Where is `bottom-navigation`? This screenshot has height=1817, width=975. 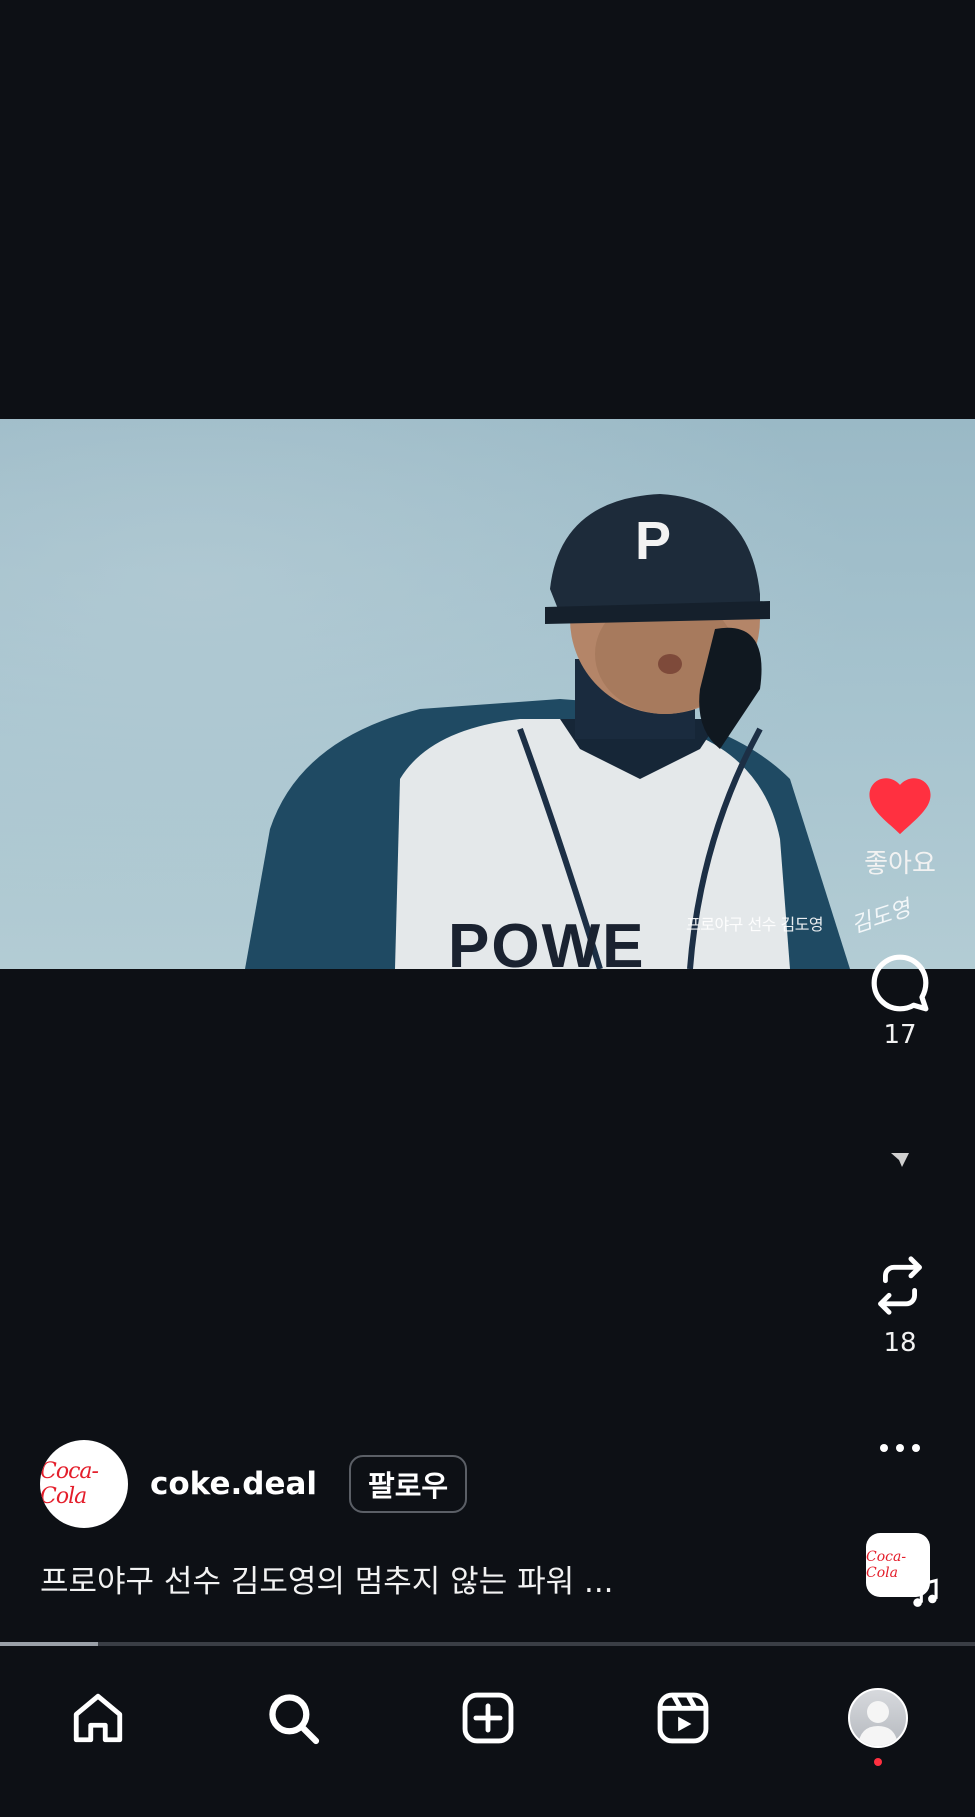
bottom-navigation is located at coordinates (487, 1731).